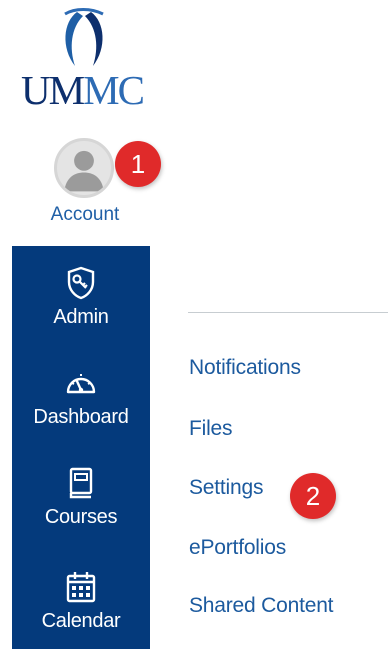 This screenshot has height=649, width=388. Describe the element at coordinates (288, 312) in the screenshot. I see `tray-divider` at that location.